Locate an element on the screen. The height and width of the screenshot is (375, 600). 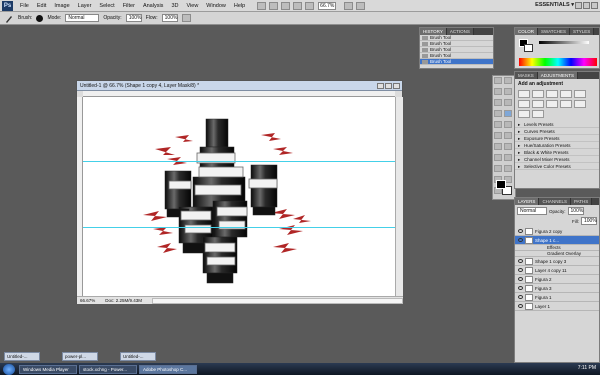
opacity-input: 100% is located at coordinates (133, 18).